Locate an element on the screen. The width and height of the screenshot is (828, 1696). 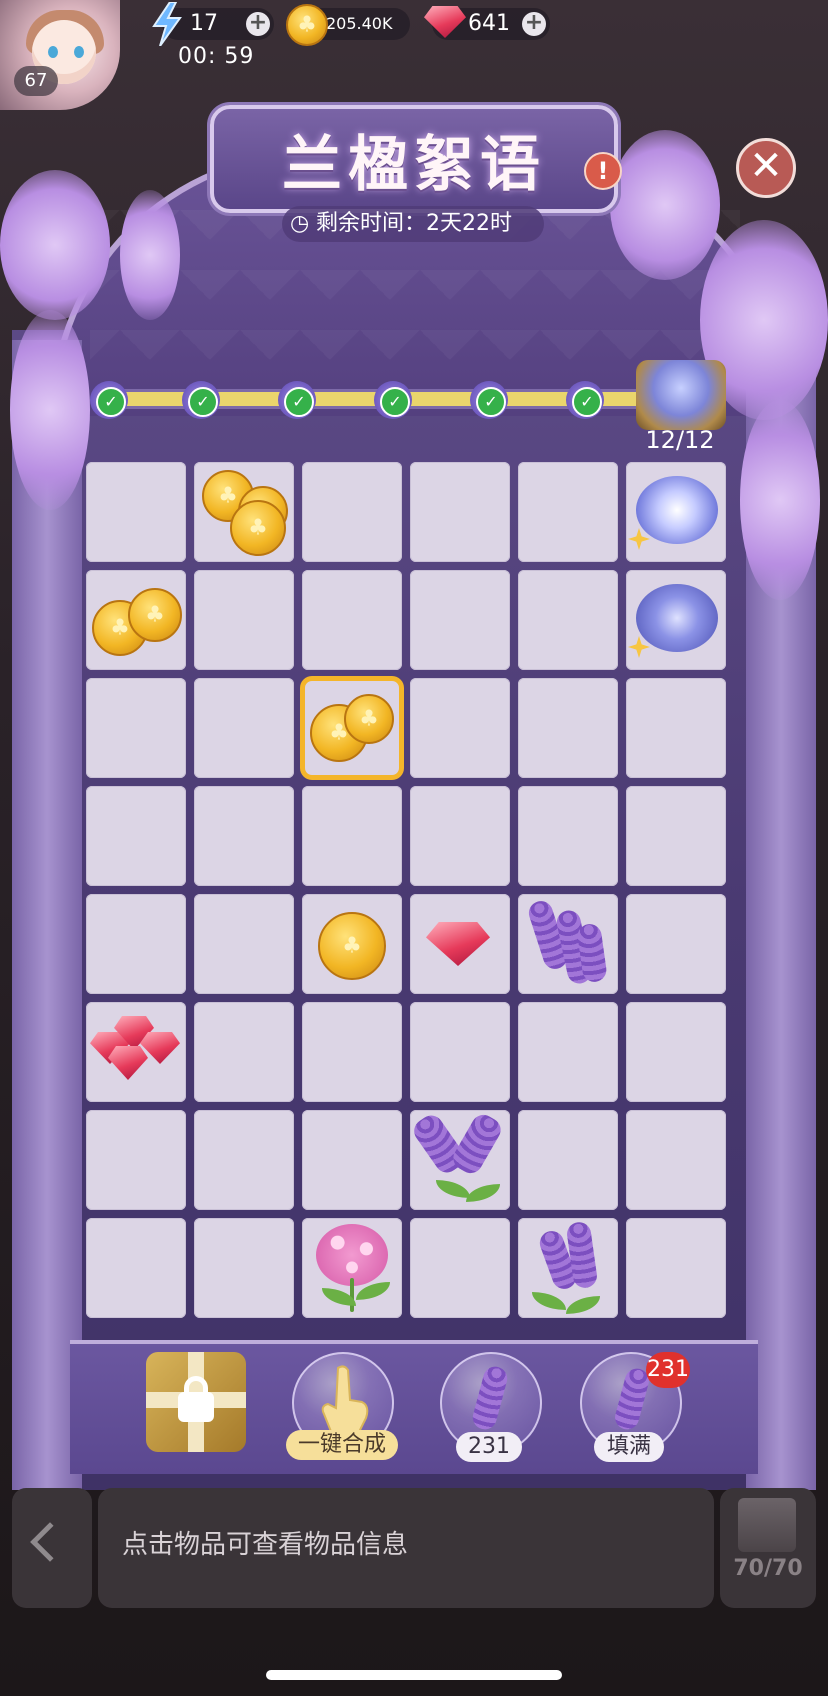
coins-value: 205.40K is located at coordinates (359, 23).